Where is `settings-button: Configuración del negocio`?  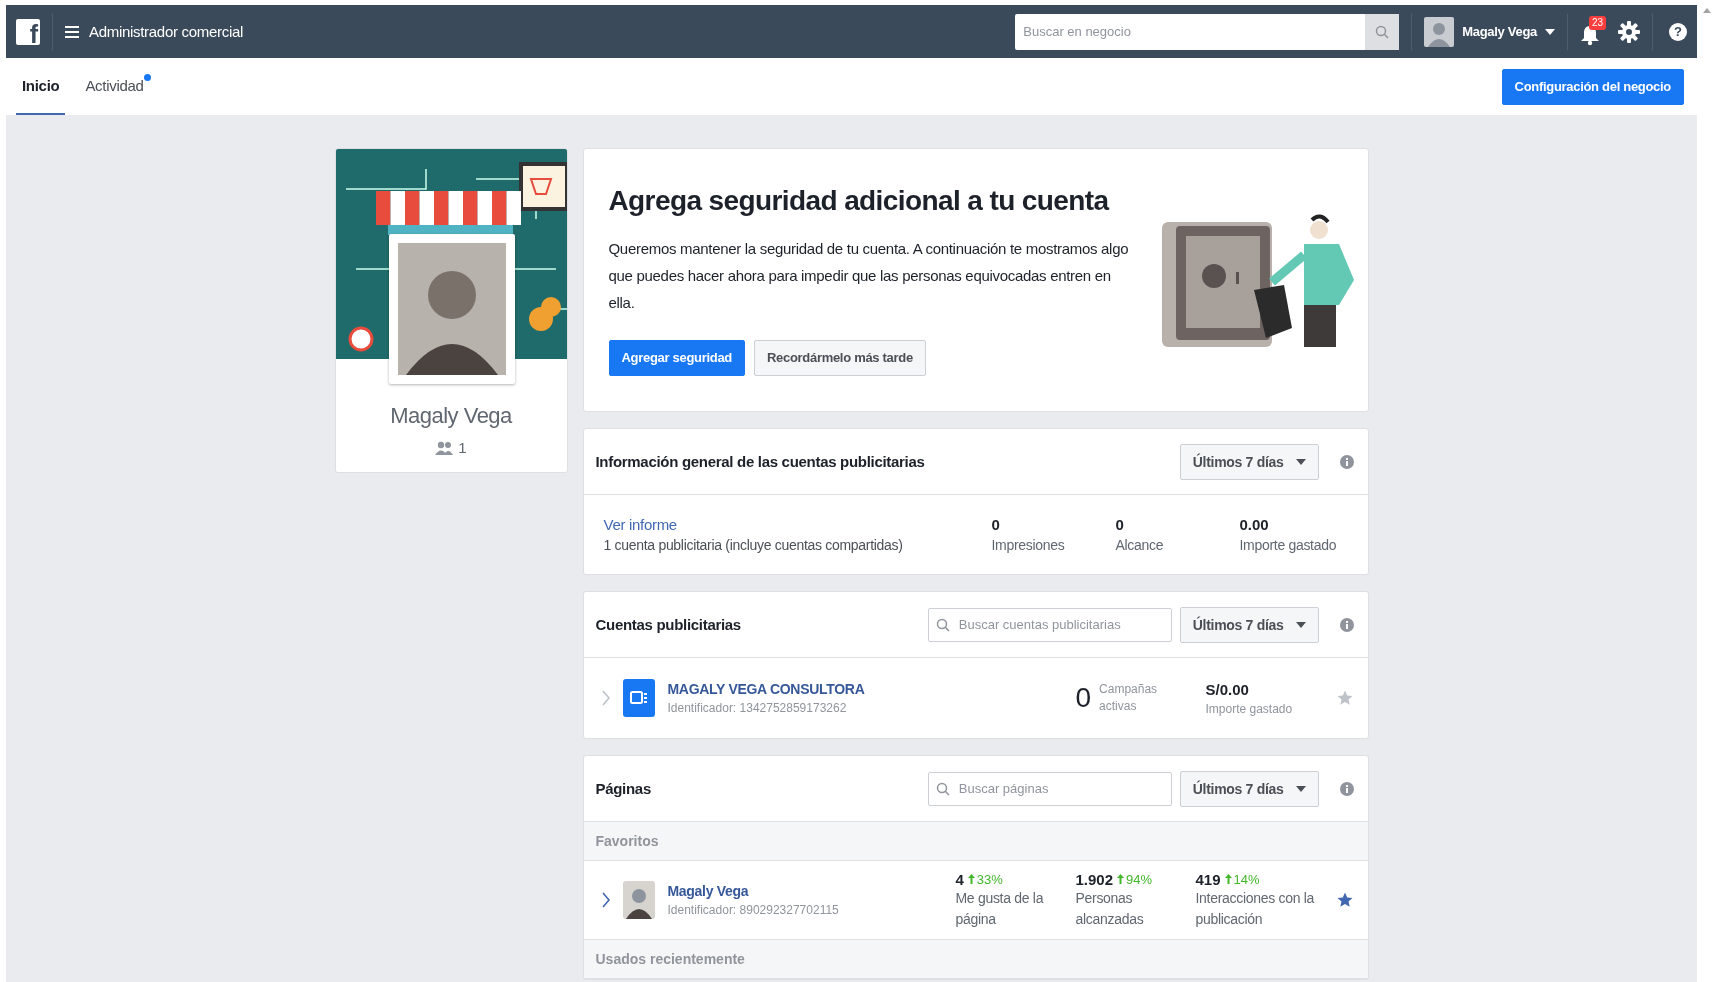 settings-button: Configuración del negocio is located at coordinates (1592, 86).